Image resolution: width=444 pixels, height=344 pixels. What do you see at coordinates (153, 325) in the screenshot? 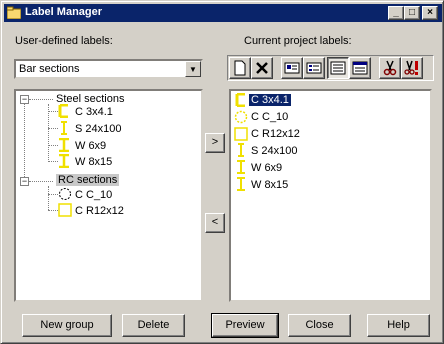
I see `delete-button: Delete` at bounding box center [153, 325].